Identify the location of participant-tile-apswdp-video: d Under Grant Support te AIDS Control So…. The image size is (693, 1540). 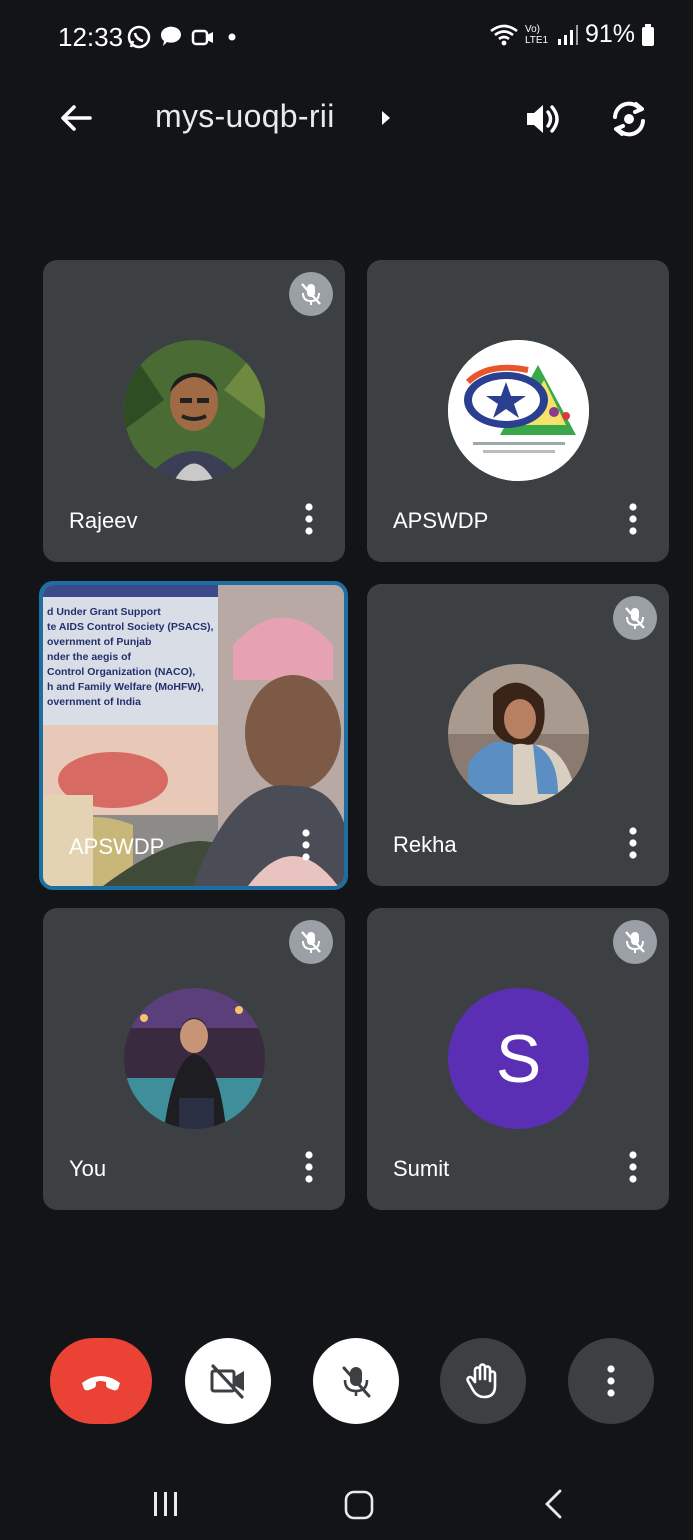
(193, 735).